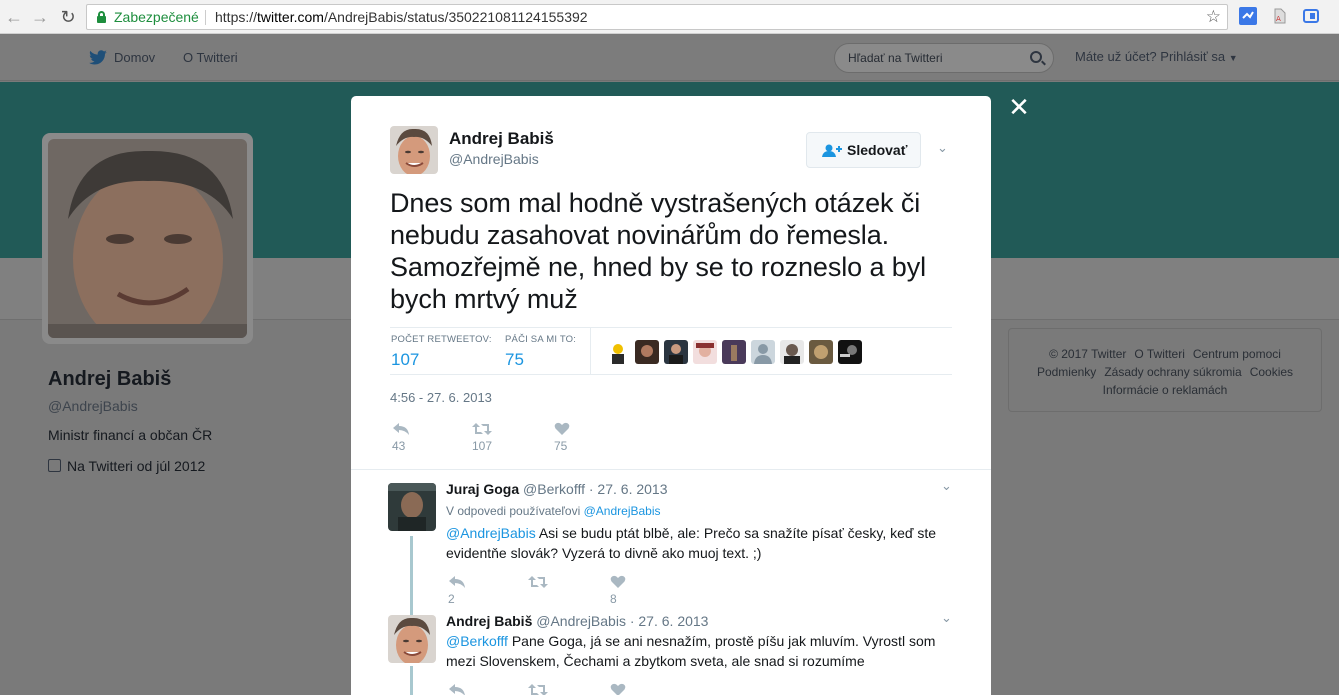 Image resolution: width=1339 pixels, height=695 pixels. I want to click on follow-button: Sledovať, so click(863, 150).